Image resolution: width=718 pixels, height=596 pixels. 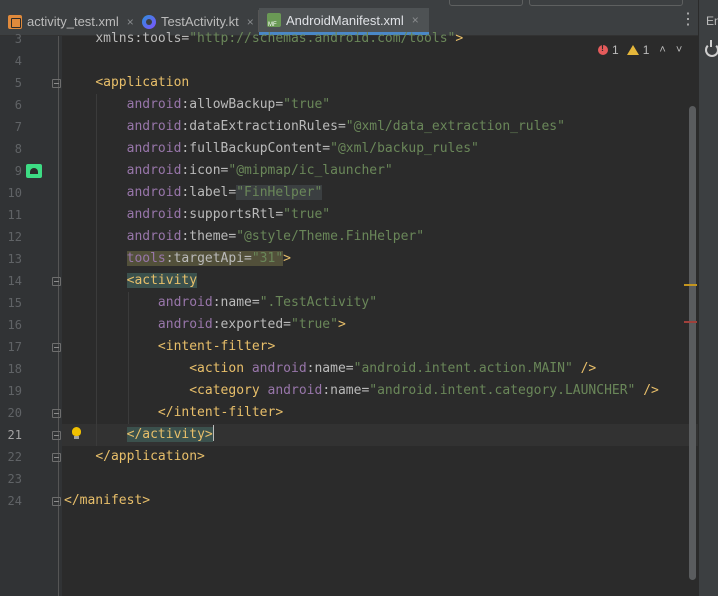 I want to click on error-stripe-marker, so click(x=690, y=322).